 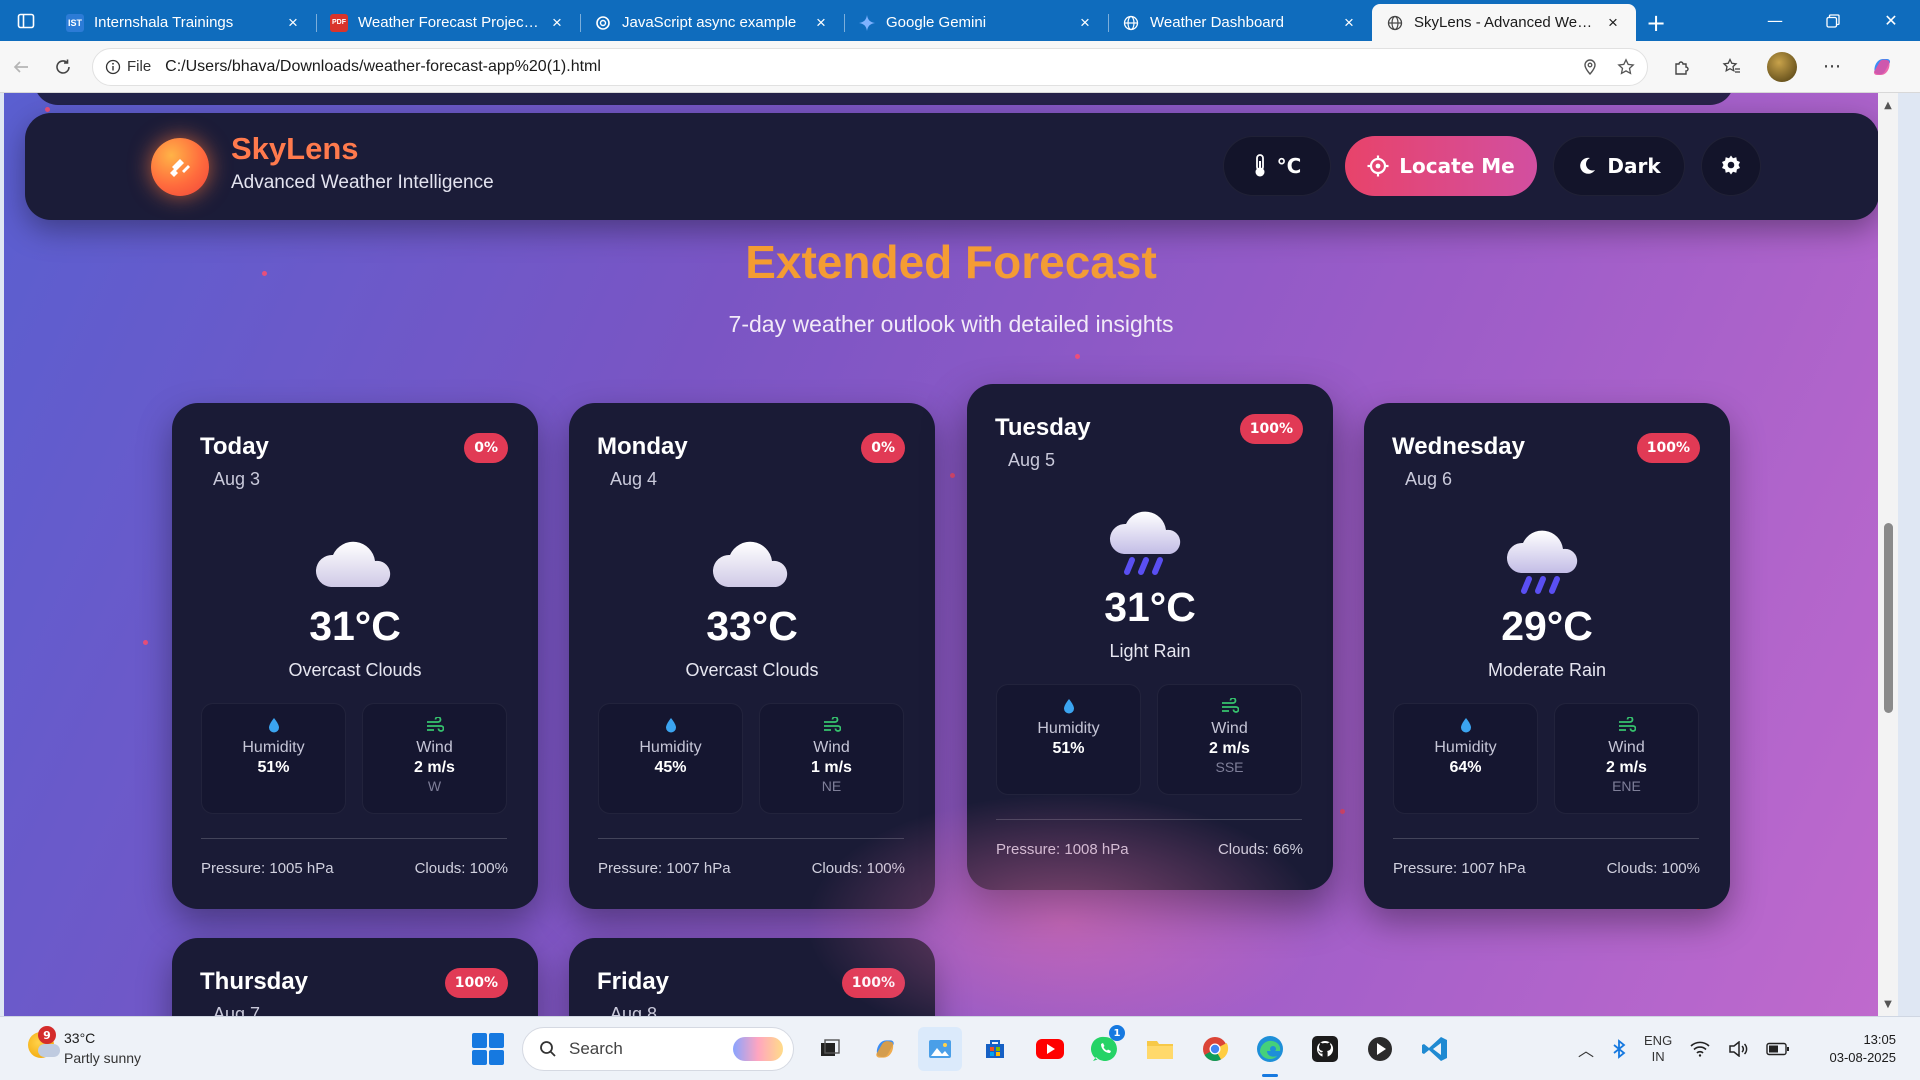 I want to click on settings-button, so click(x=1731, y=166).